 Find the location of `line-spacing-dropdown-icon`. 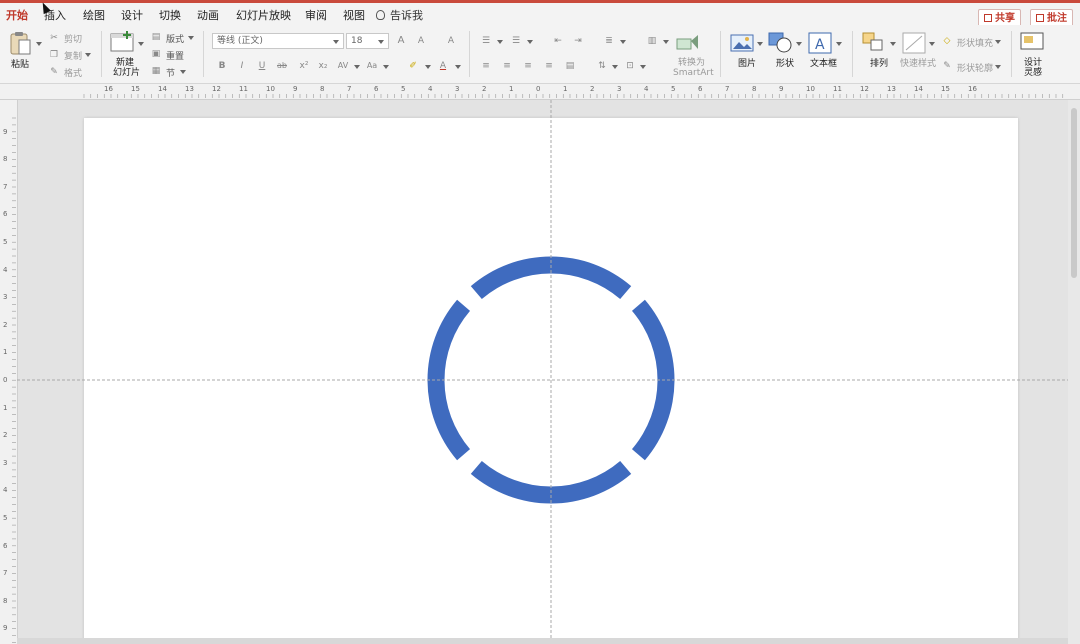

line-spacing-dropdown-icon is located at coordinates (623, 42).